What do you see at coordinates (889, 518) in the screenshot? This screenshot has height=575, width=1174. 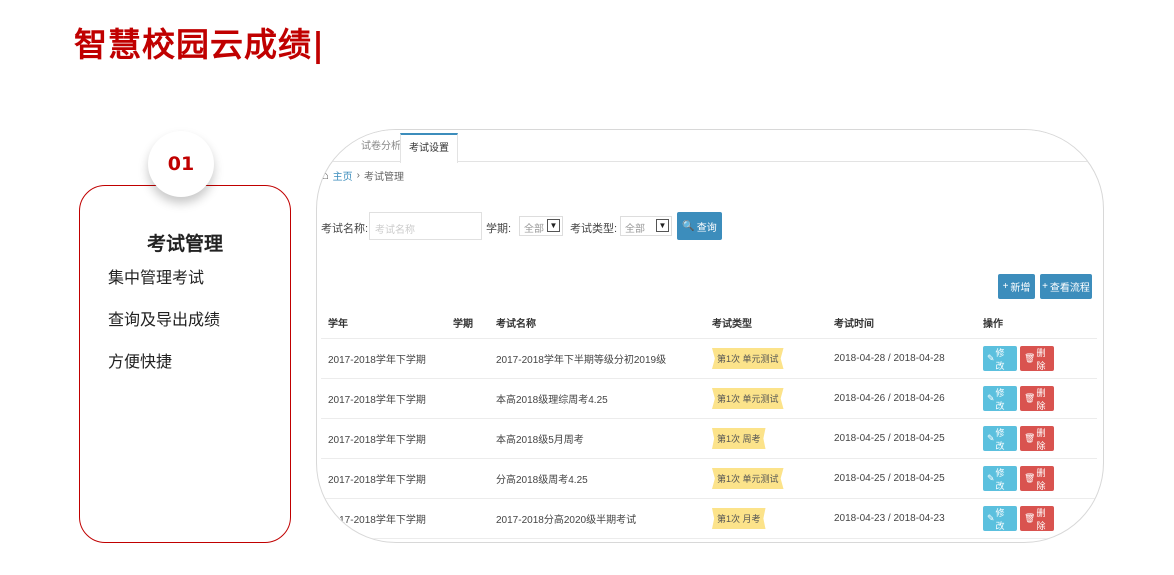 I see `cell-exam-time: 2018-04-23 / 2018-04-23` at bounding box center [889, 518].